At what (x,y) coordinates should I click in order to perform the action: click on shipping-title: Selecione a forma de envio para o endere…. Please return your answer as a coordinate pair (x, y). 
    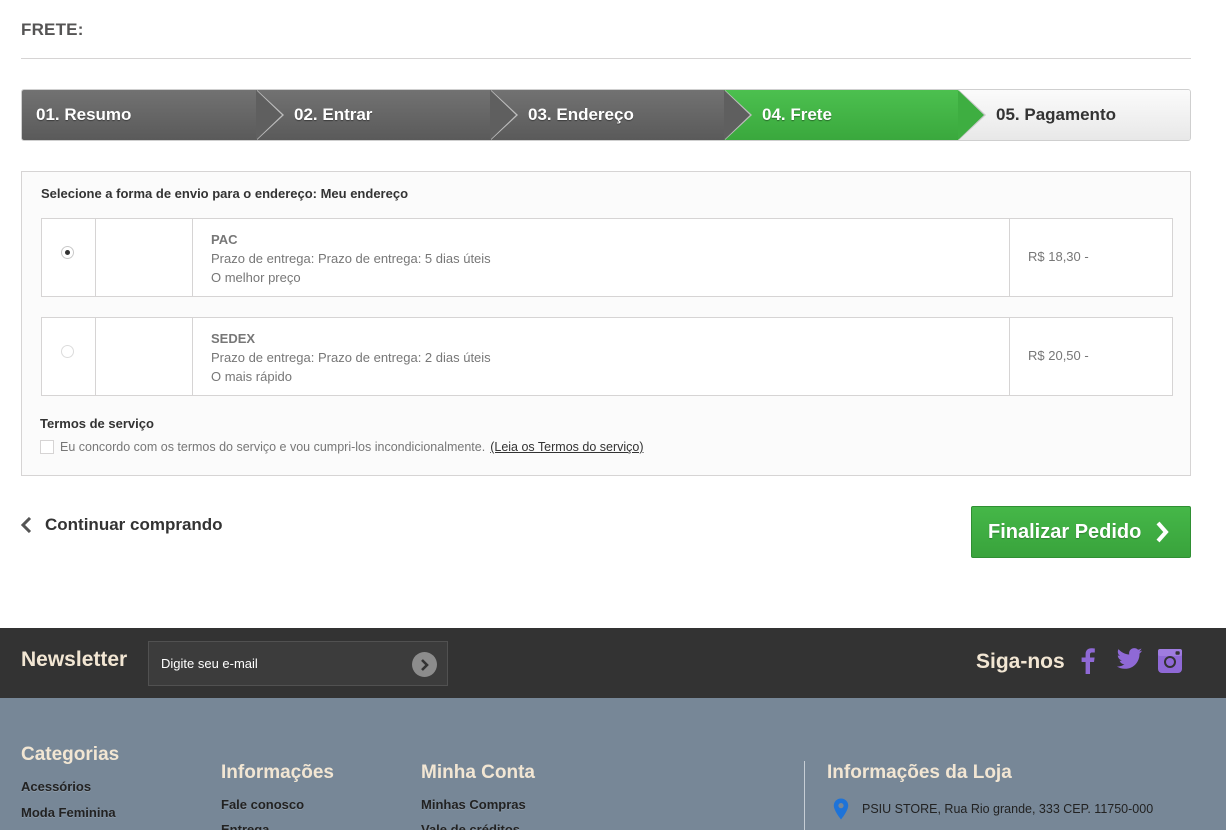
    Looking at the image, I should click on (225, 193).